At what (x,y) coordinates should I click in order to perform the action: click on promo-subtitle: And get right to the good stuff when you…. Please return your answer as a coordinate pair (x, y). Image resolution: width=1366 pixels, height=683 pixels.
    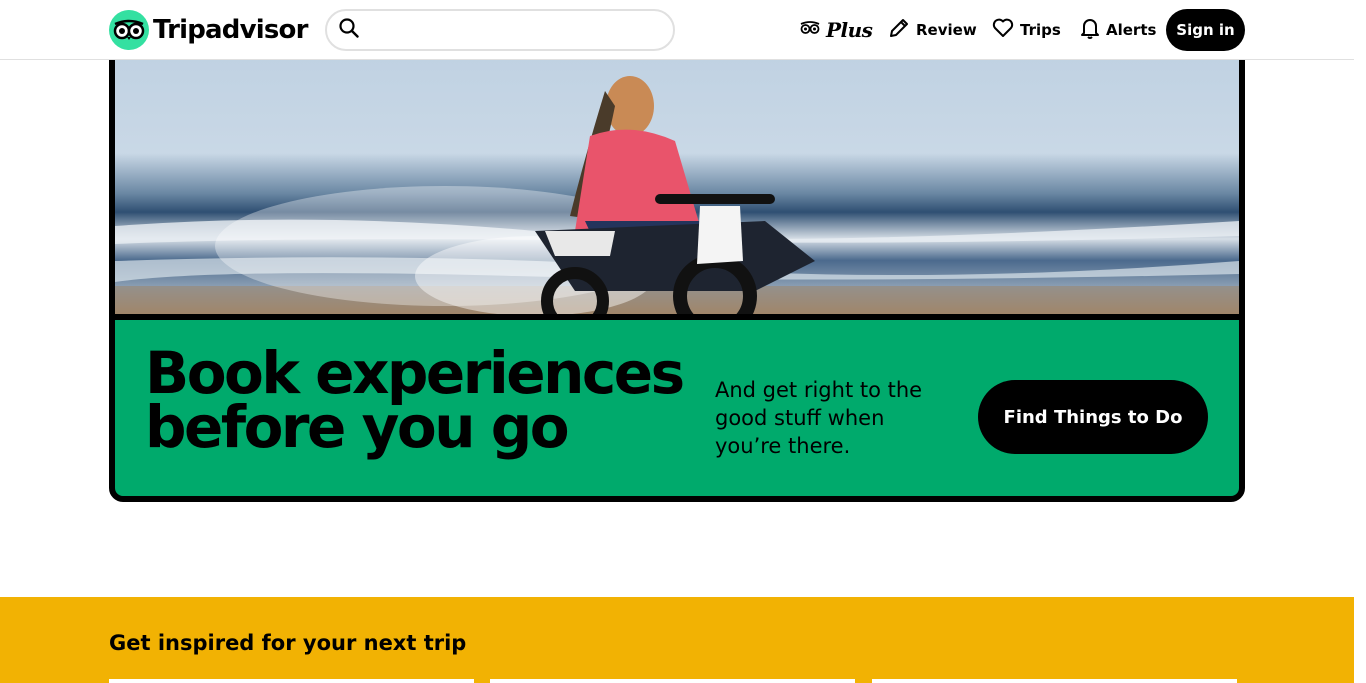
    Looking at the image, I should click on (819, 418).